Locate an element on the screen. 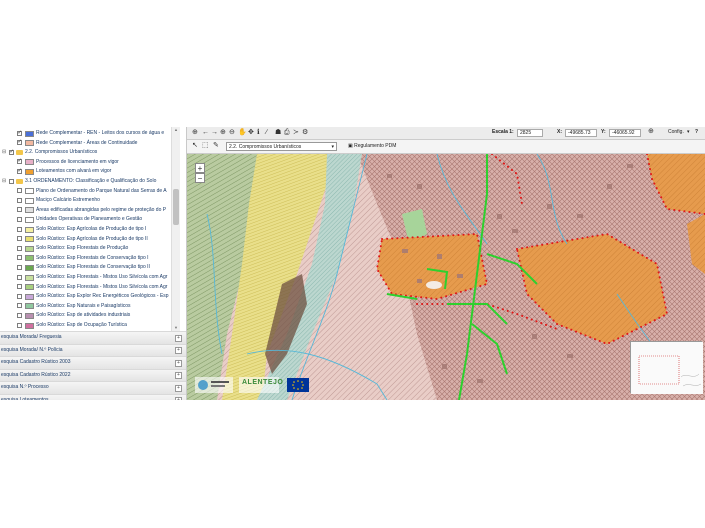  scroll-up-icon: ▲ is located at coordinates (176, 130).